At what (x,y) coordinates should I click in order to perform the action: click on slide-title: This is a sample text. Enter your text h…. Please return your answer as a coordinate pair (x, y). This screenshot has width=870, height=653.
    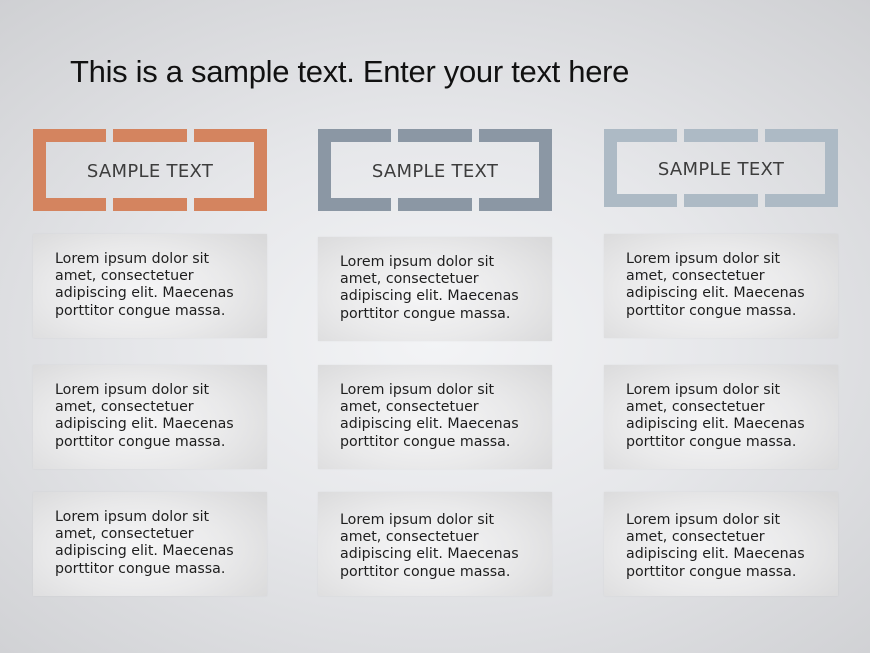
    Looking at the image, I should click on (350, 71).